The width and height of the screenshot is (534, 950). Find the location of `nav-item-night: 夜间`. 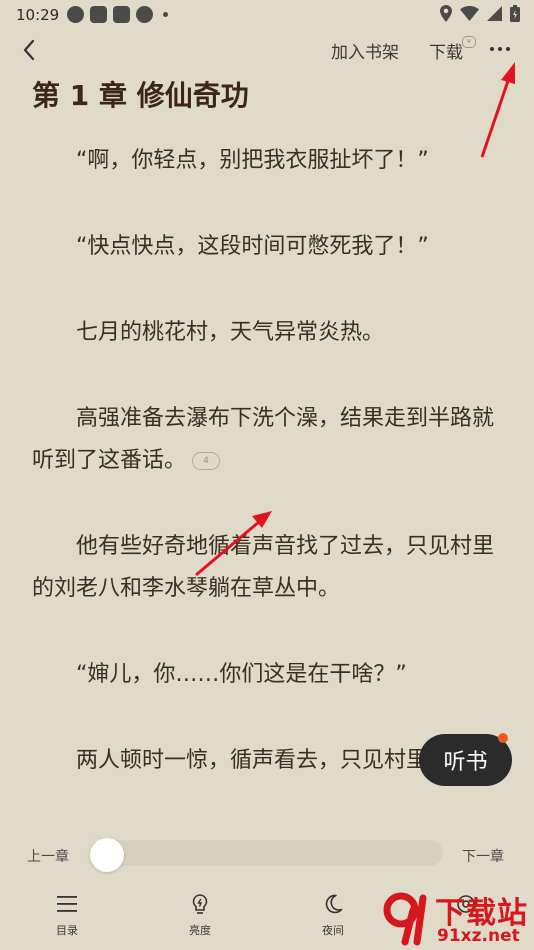

nav-item-night: 夜间 is located at coordinates (333, 915).